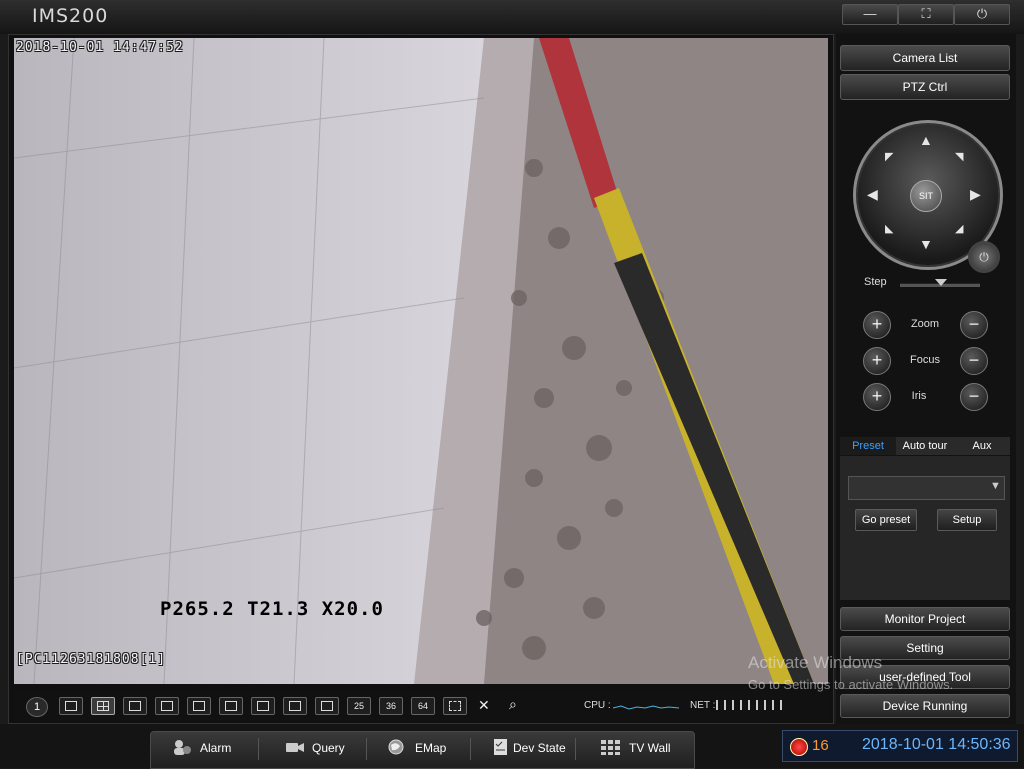  Describe the element at coordinates (926, 196) in the screenshot. I see `ptz-center-button: SIT` at that location.